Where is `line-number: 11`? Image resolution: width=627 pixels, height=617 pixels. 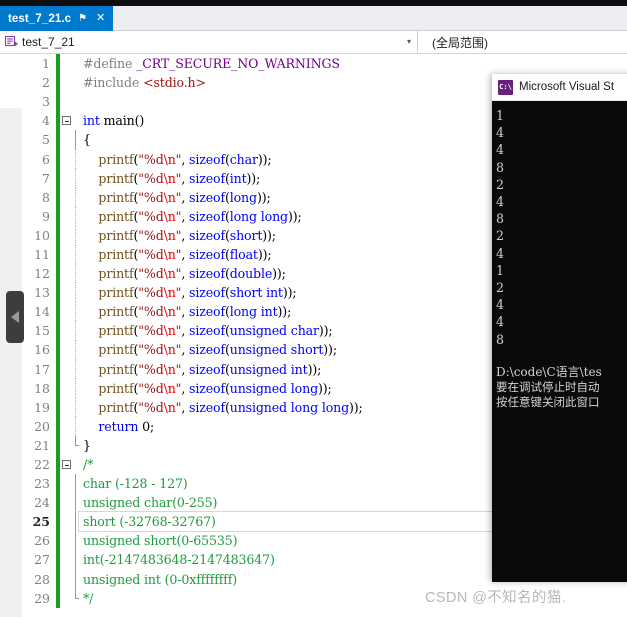 line-number: 11 is located at coordinates (42, 254).